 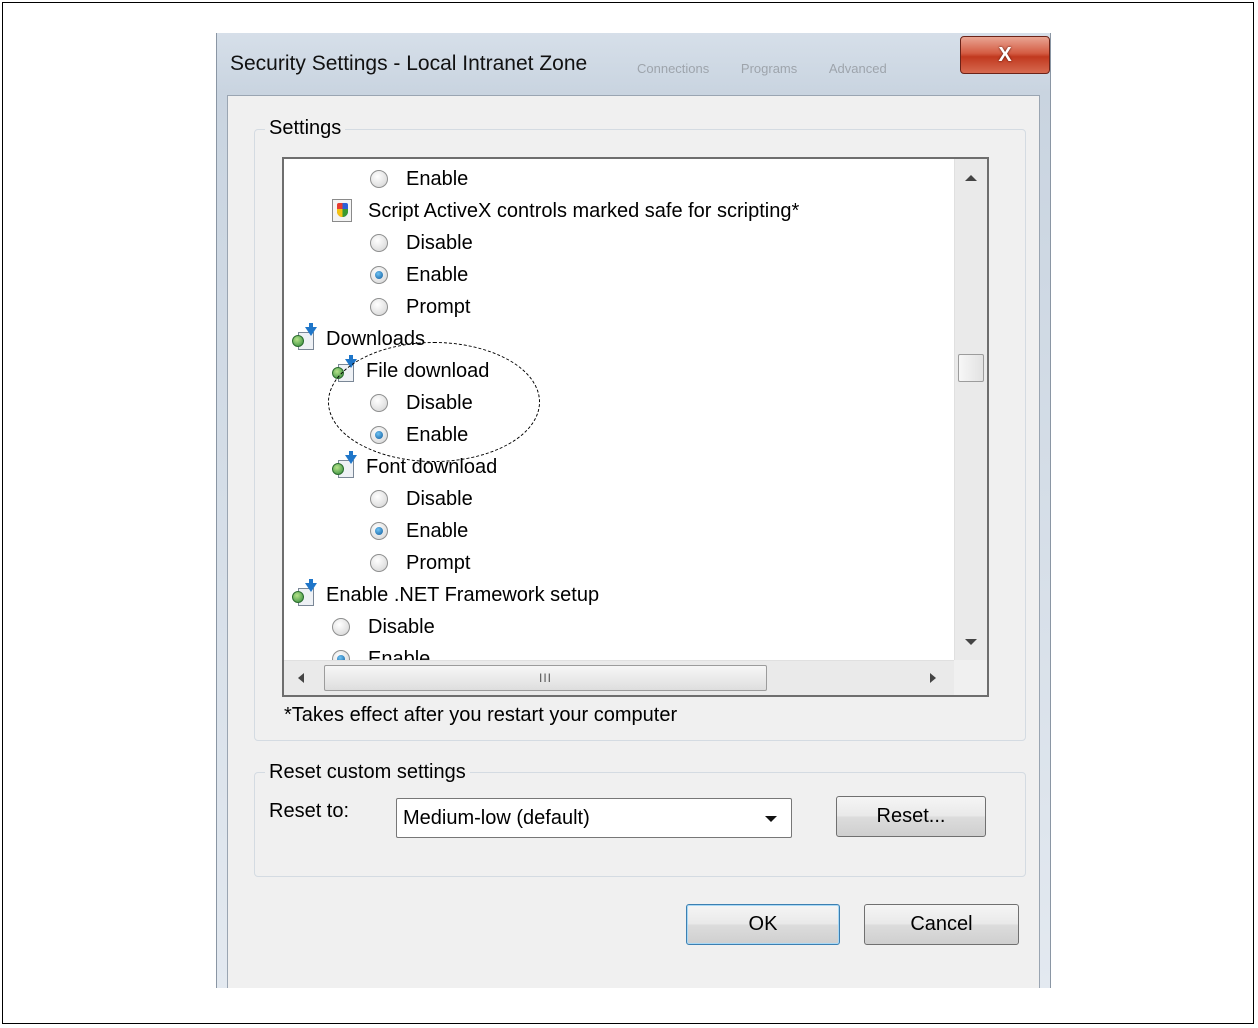 I want to click on scroll-up-icon, so click(x=971, y=178).